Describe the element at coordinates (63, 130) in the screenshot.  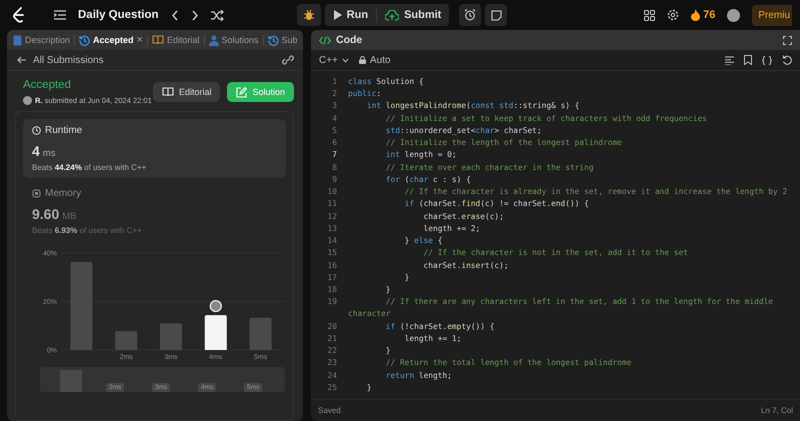
I see `metric-title: Runtime` at that location.